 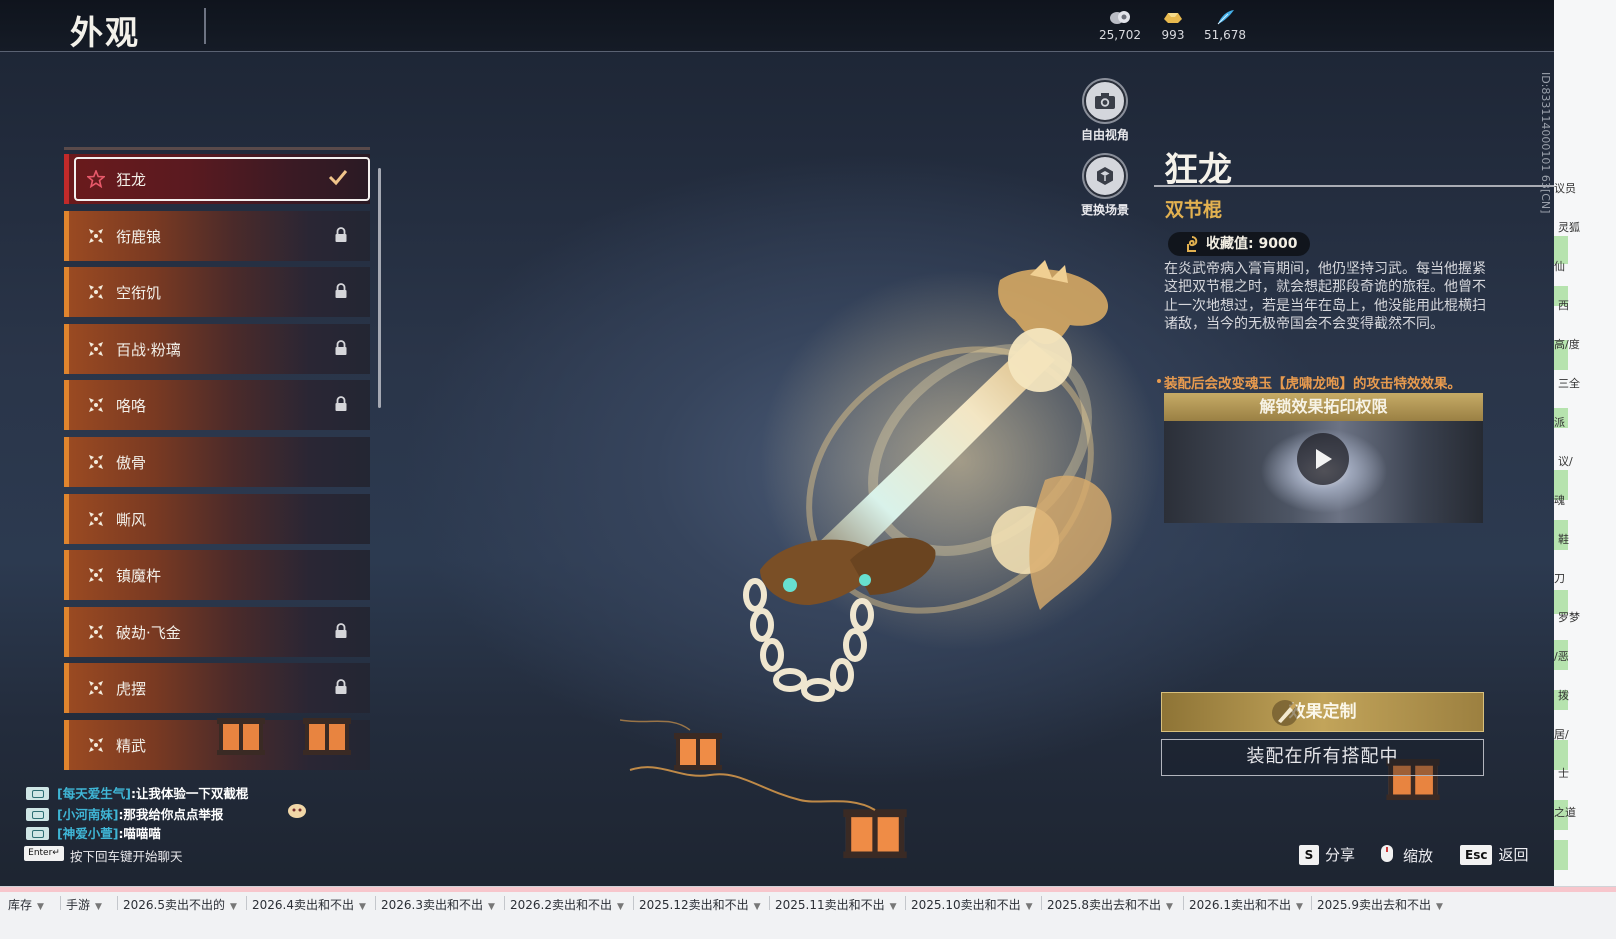 I want to click on sheet-tab: 库存 ▼, so click(x=26, y=904).